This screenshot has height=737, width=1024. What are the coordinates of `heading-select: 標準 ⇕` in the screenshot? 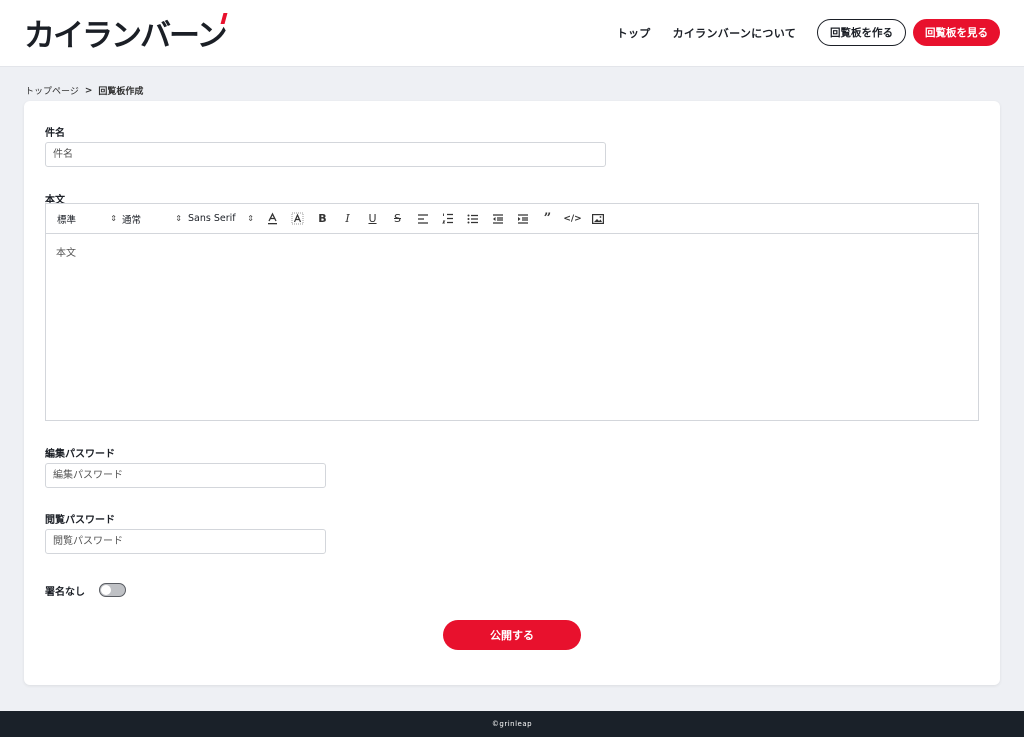 It's located at (87, 219).